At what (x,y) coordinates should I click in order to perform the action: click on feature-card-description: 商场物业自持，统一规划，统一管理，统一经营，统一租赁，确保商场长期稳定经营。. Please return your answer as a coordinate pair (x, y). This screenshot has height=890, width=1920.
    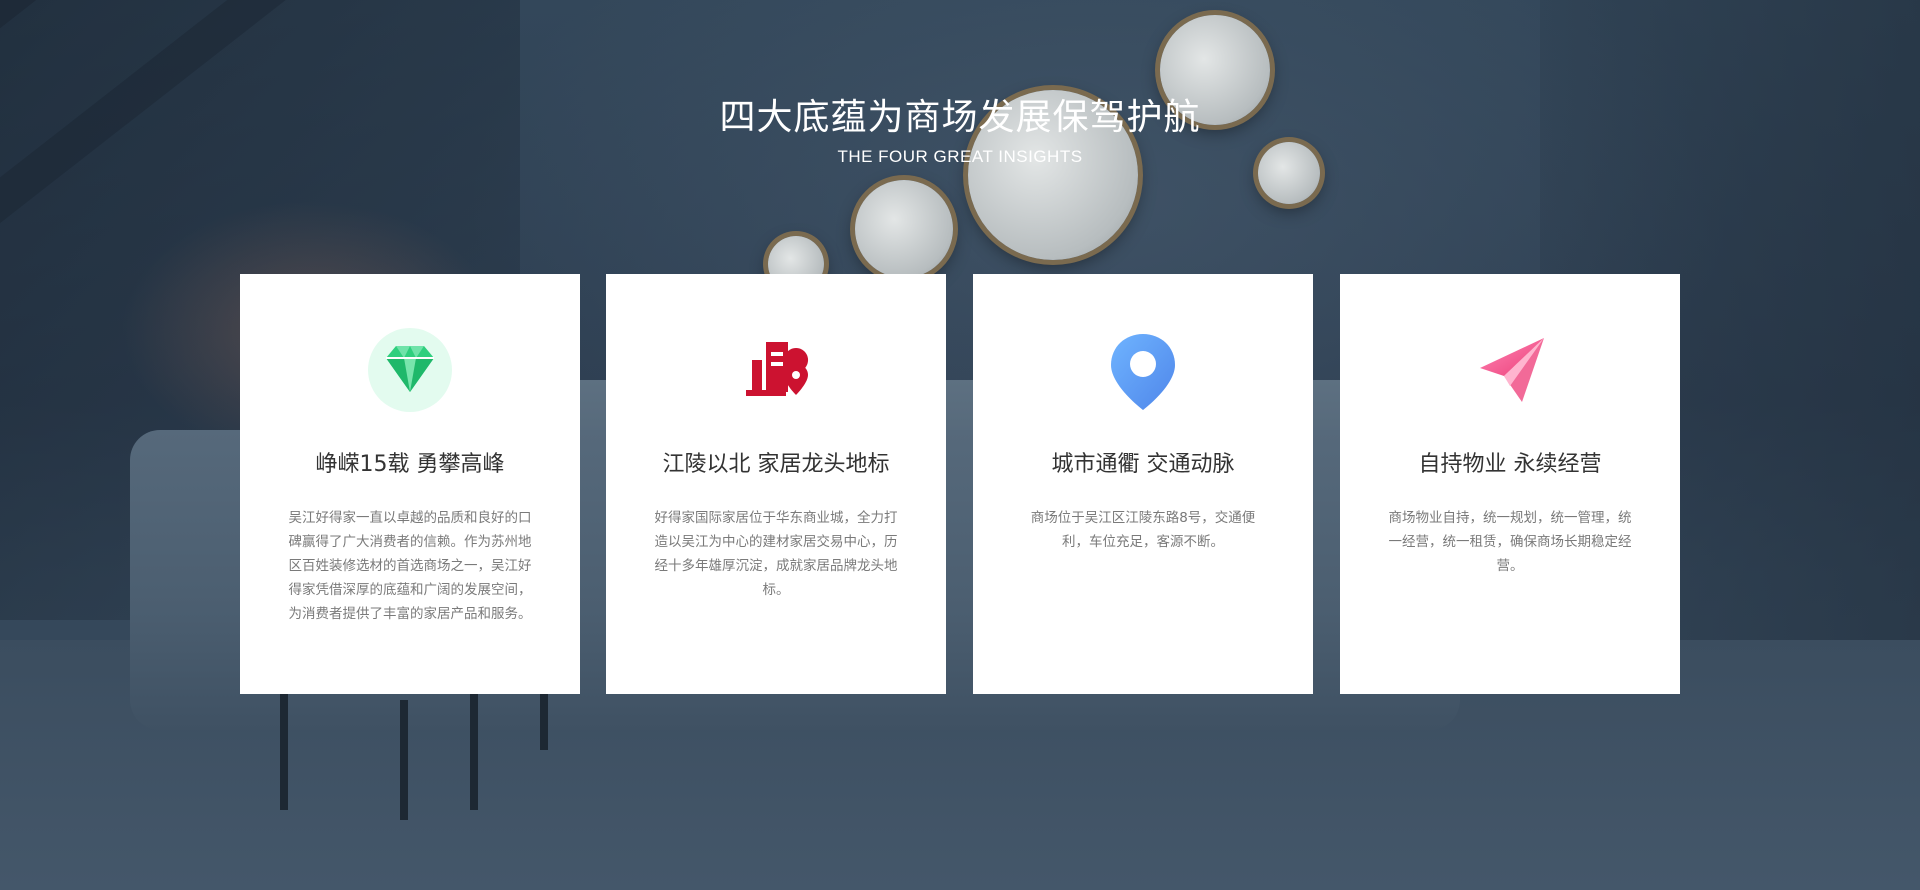
    Looking at the image, I should click on (1510, 542).